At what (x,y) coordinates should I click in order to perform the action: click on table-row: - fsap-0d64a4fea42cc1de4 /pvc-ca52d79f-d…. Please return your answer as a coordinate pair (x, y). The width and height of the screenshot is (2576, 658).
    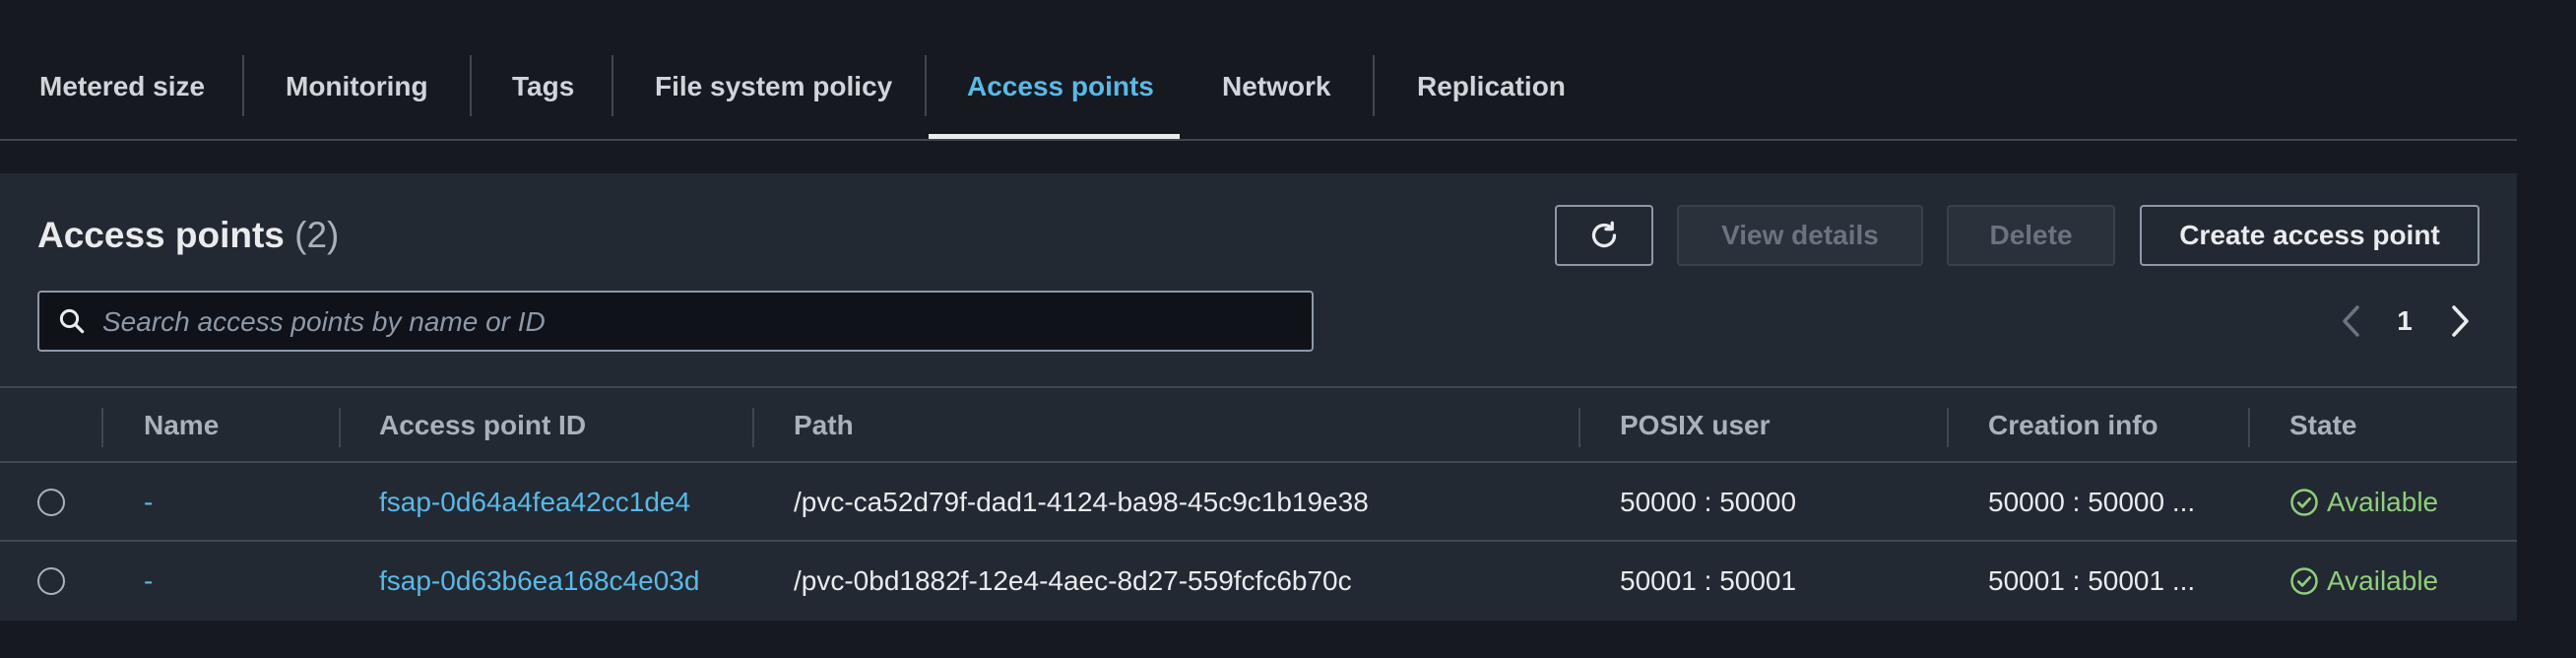
    Looking at the image, I should click on (1258, 502).